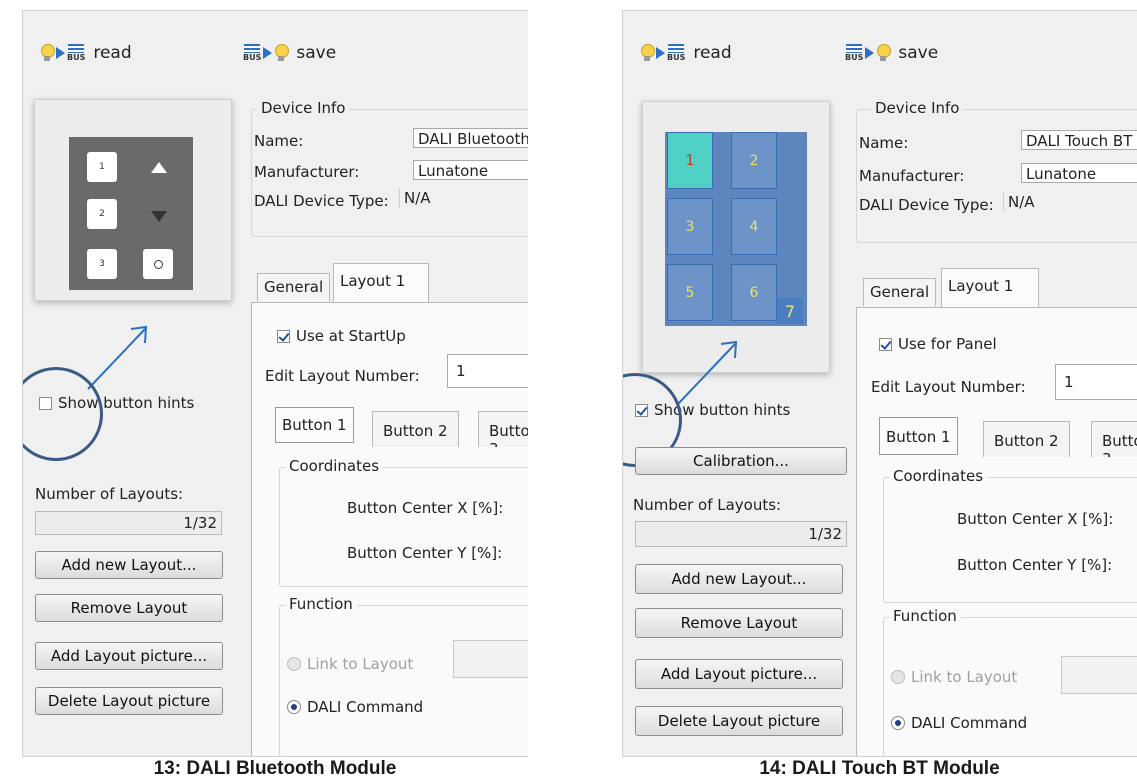 Image resolution: width=1137 pixels, height=782 pixels. Describe the element at coordinates (690, 226) in the screenshot. I see `touch-button-3: 3` at that location.